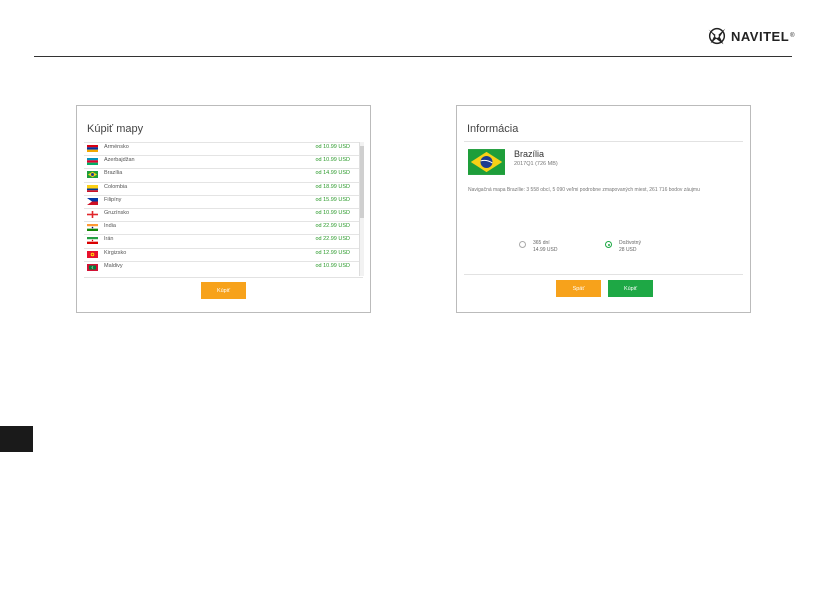 The width and height of the screenshot is (840, 595). I want to click on radio-365-days, so click(522, 244).